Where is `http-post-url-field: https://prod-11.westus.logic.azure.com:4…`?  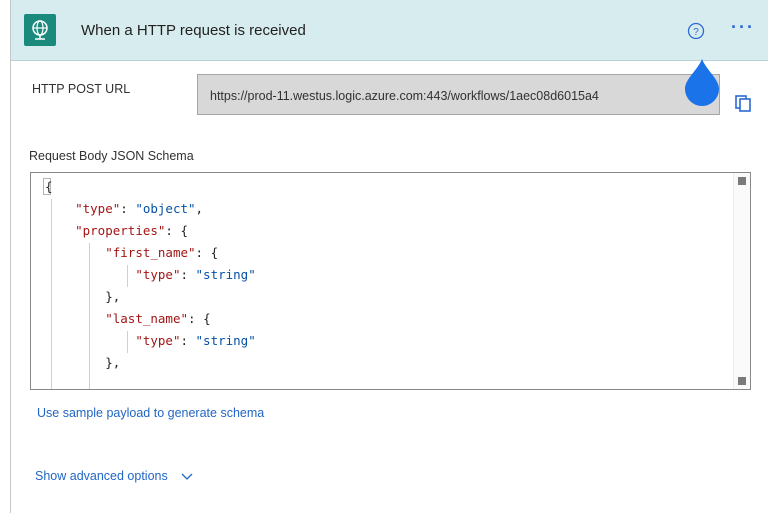 http-post-url-field: https://prod-11.westus.logic.azure.com:4… is located at coordinates (458, 94).